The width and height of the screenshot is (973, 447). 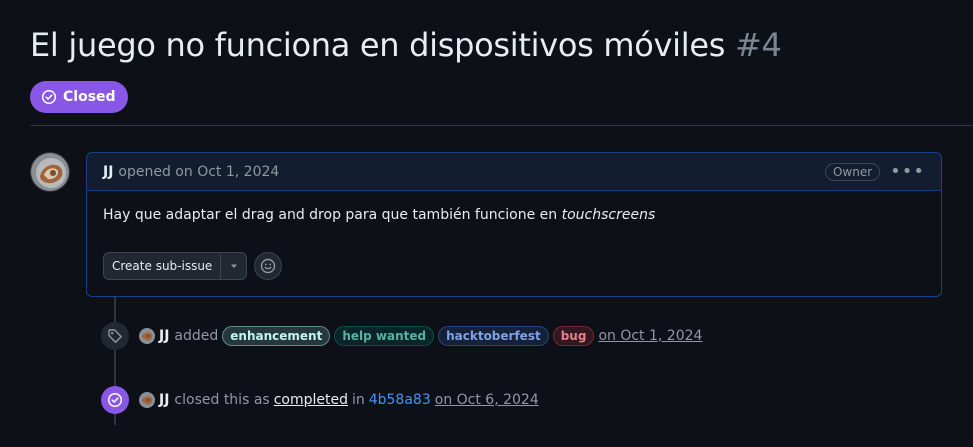 What do you see at coordinates (89, 97) in the screenshot?
I see `issue-state-label: Closed` at bounding box center [89, 97].